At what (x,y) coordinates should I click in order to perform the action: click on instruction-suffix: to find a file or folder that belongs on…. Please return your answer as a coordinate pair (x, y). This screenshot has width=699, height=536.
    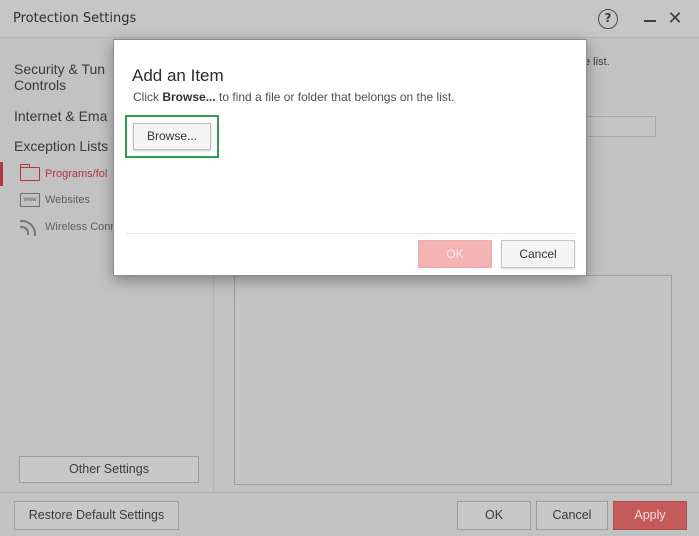
    Looking at the image, I should click on (335, 97).